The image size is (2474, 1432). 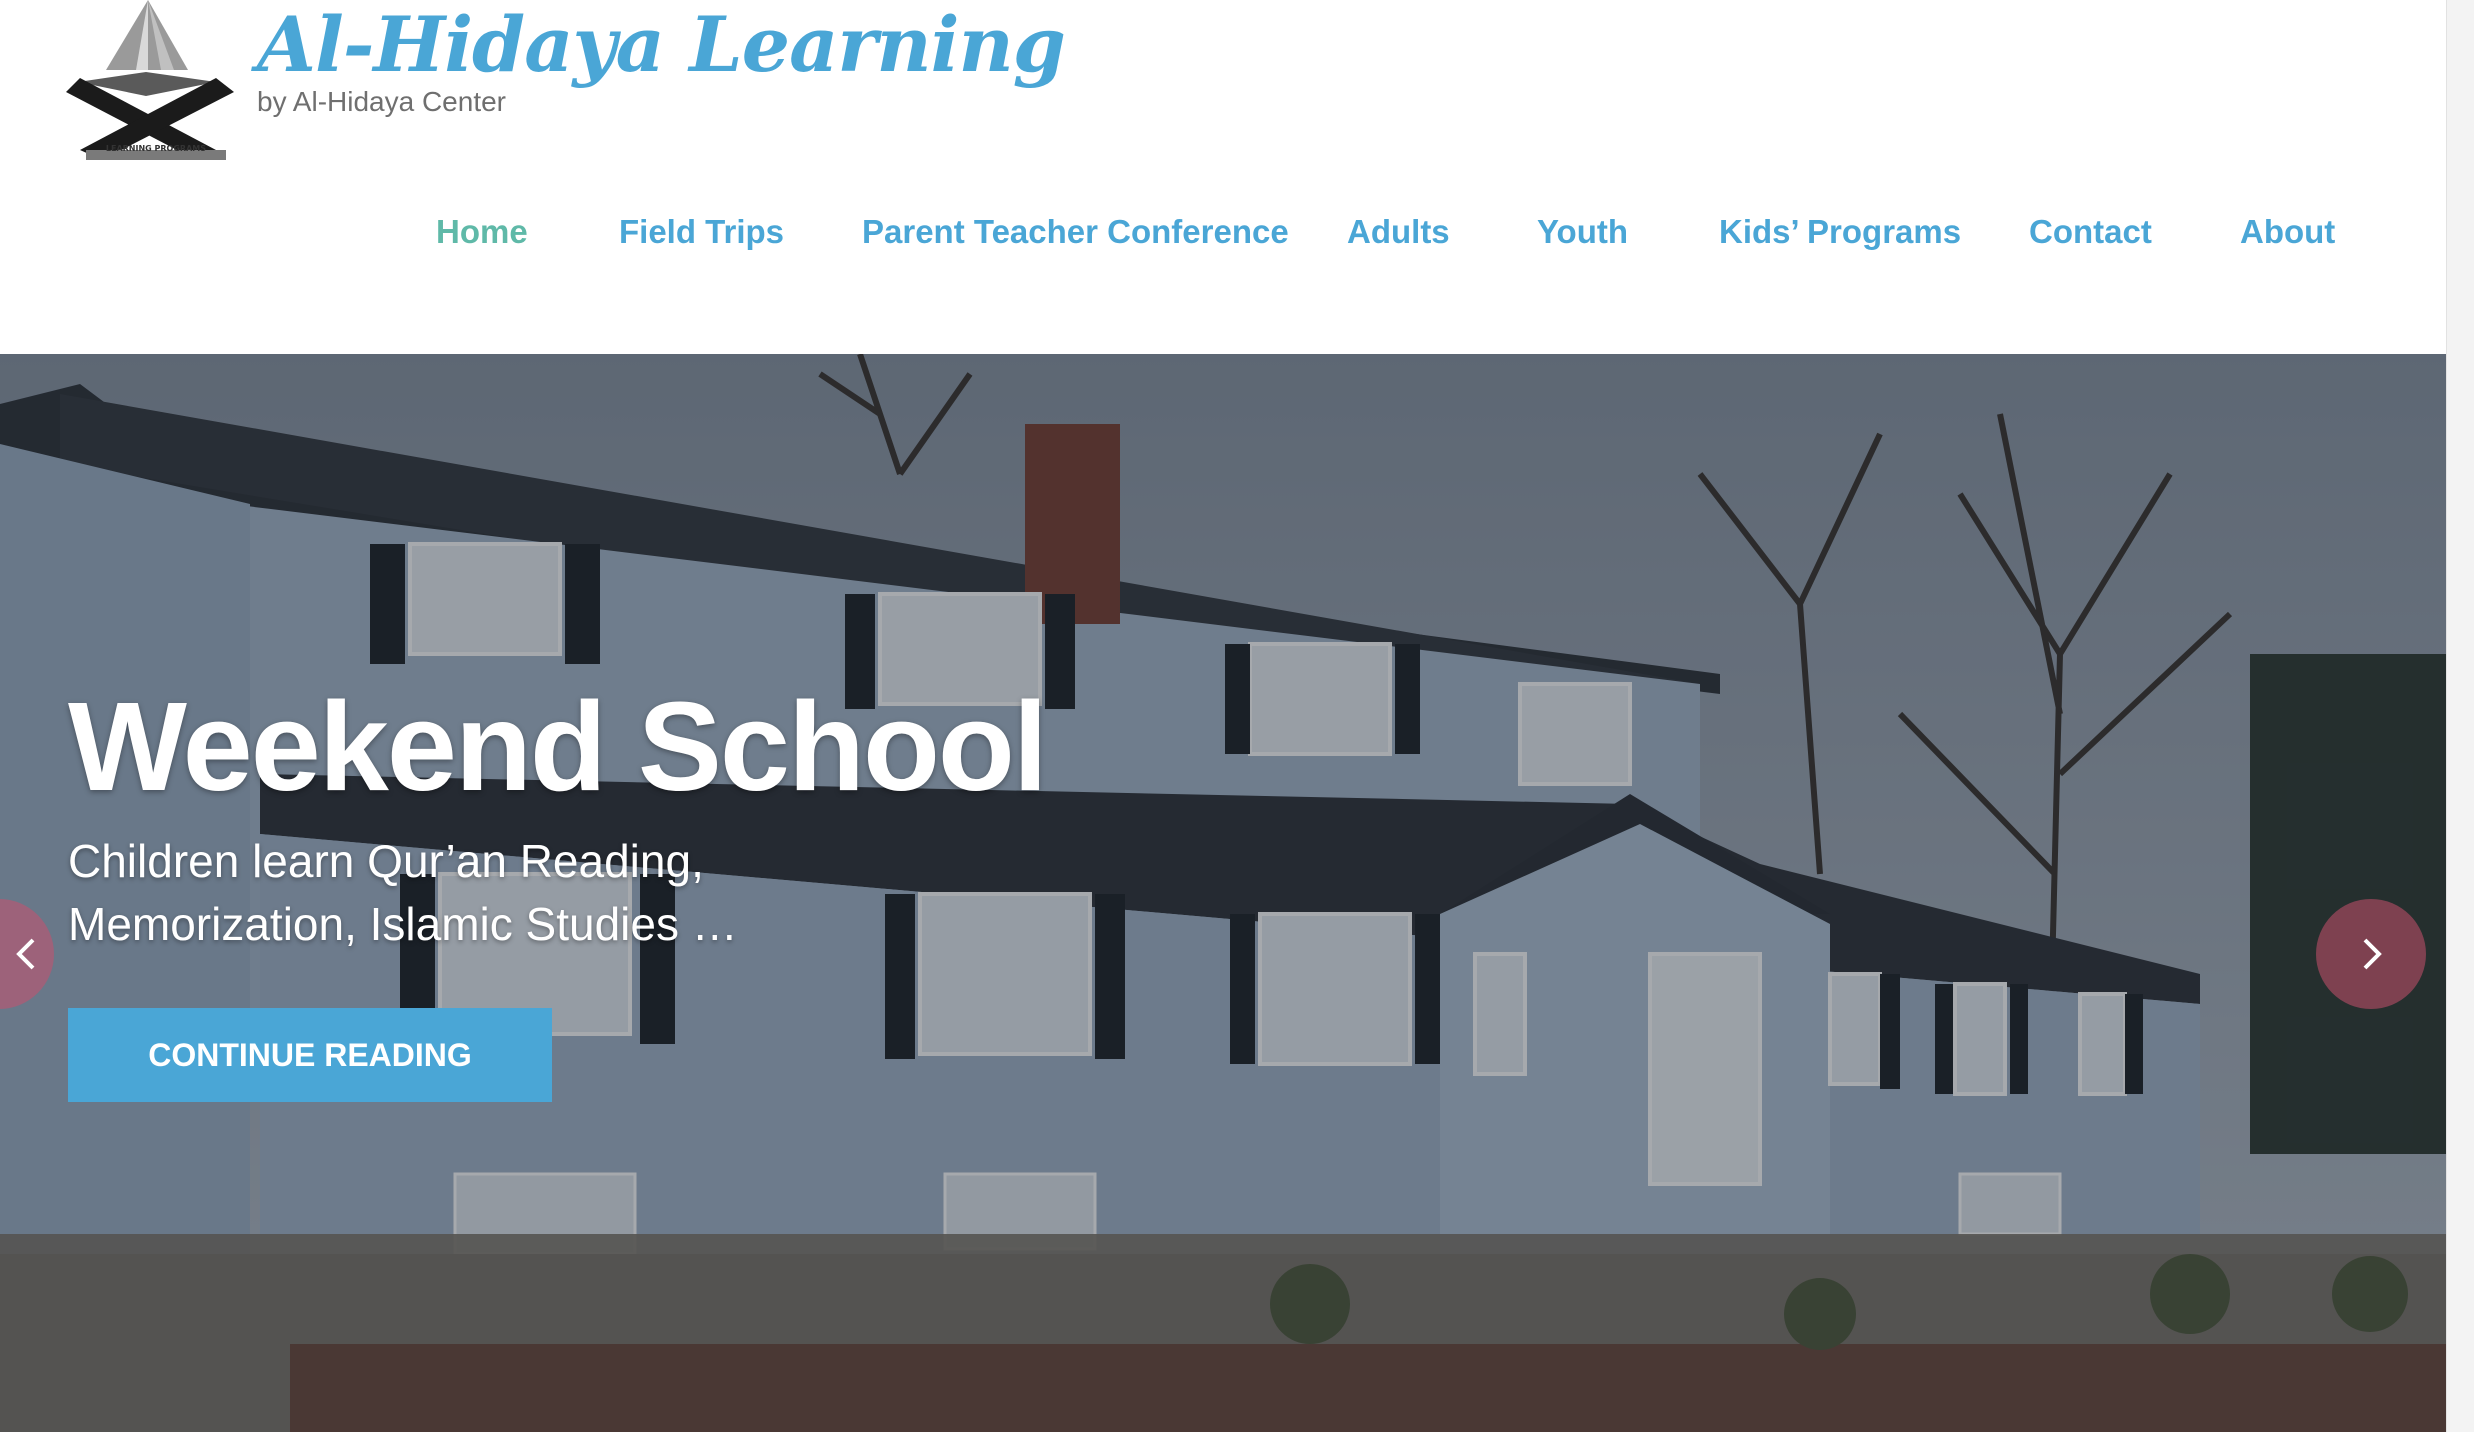 I want to click on site-tagline: by Al-Hidaya Center, so click(x=382, y=101).